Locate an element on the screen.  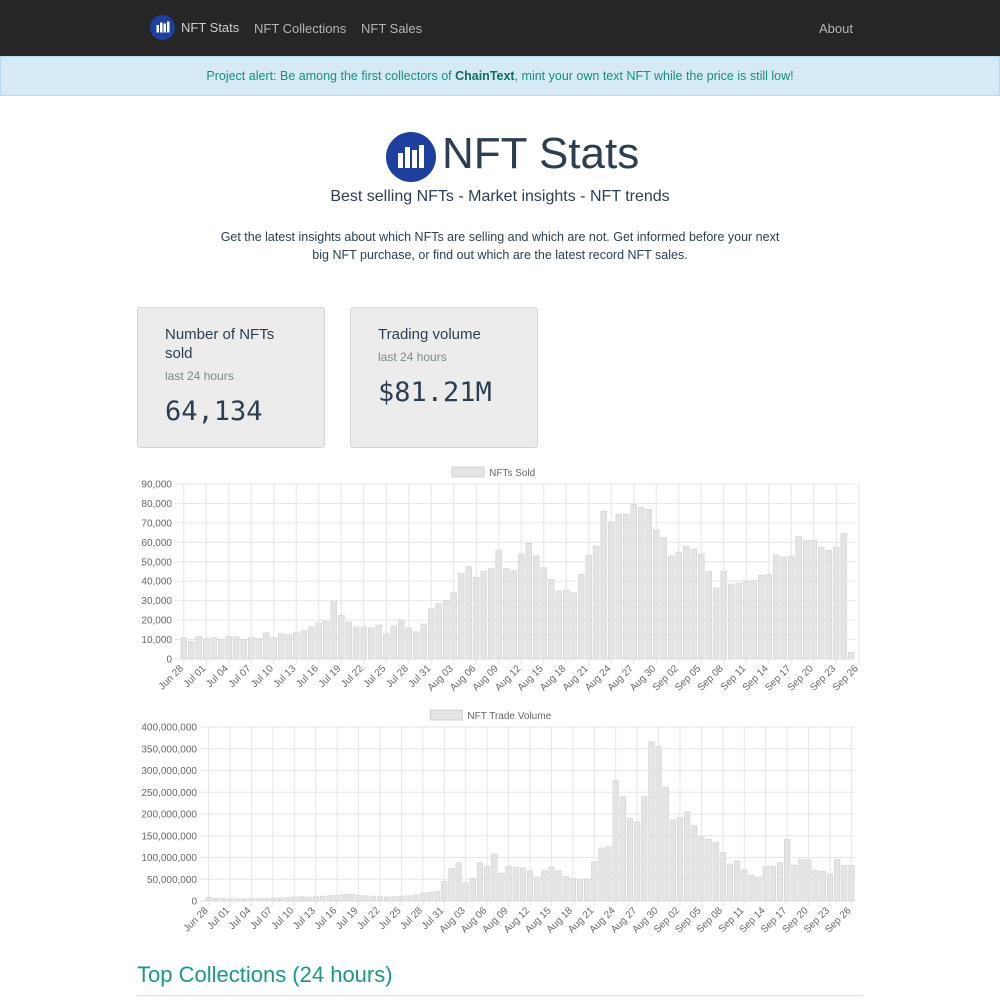
card-value: 64,134 is located at coordinates (214, 411).